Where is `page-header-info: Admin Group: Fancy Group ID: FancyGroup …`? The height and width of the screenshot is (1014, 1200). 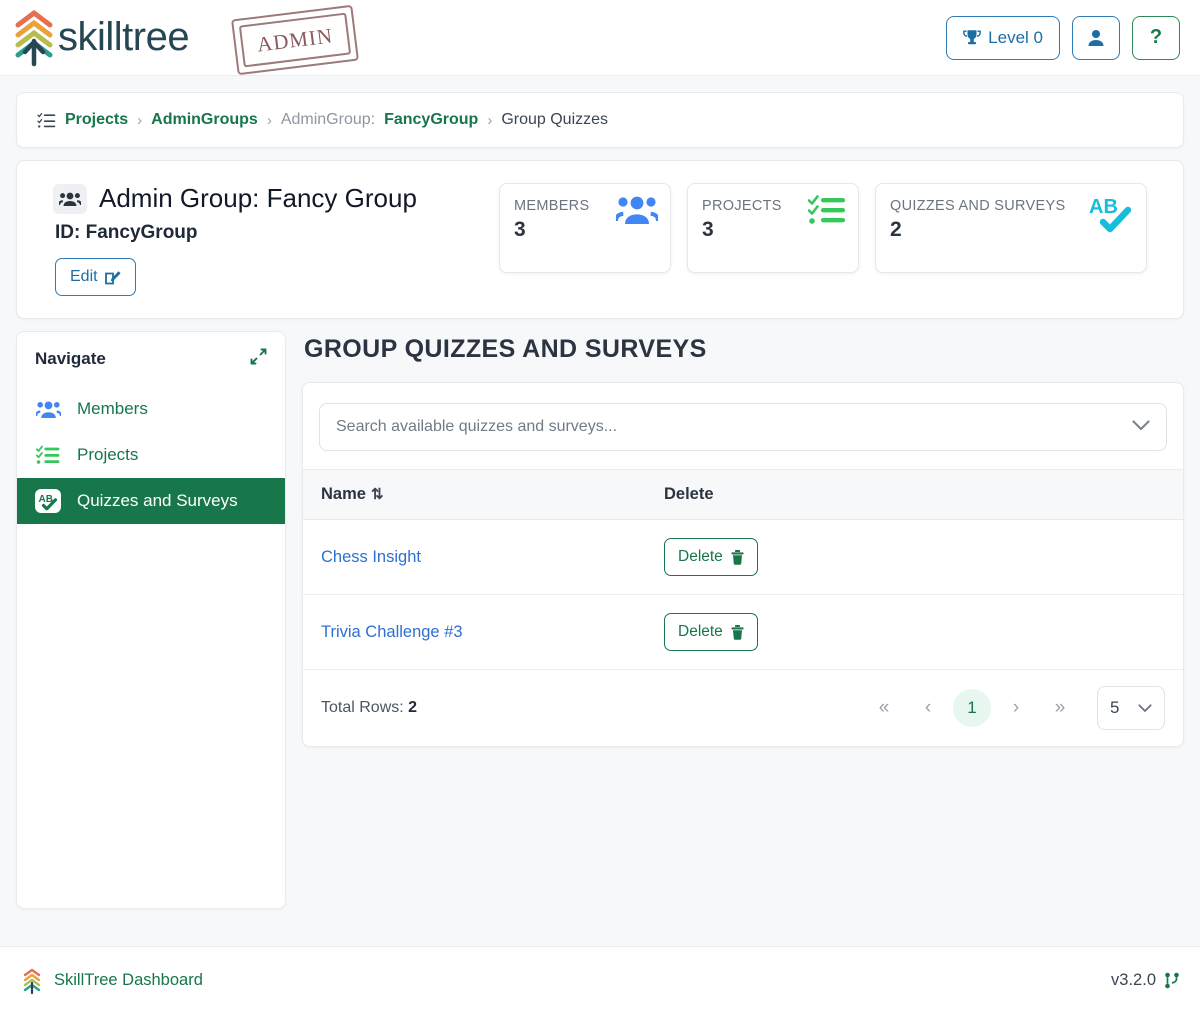
page-header-info: Admin Group: Fancy Group ID: FancyGroup … is located at coordinates (227, 239).